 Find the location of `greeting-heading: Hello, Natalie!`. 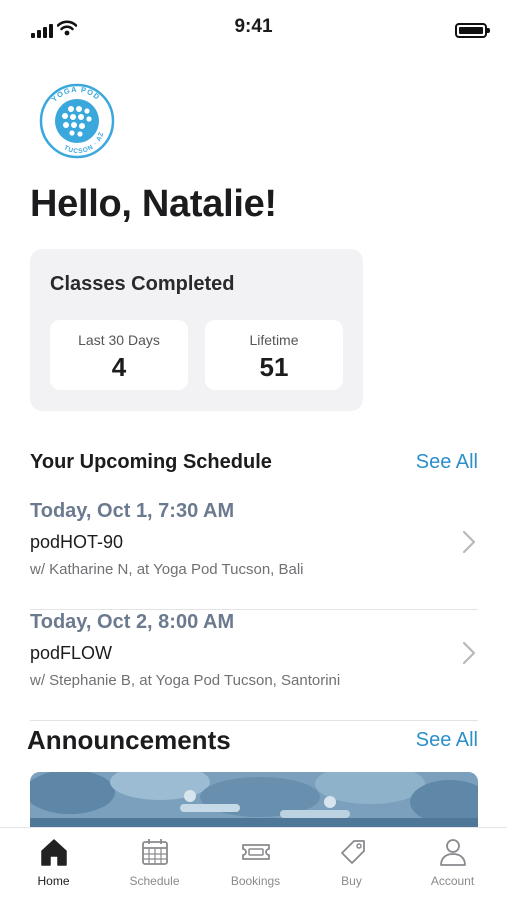

greeting-heading: Hello, Natalie! is located at coordinates (153, 204).